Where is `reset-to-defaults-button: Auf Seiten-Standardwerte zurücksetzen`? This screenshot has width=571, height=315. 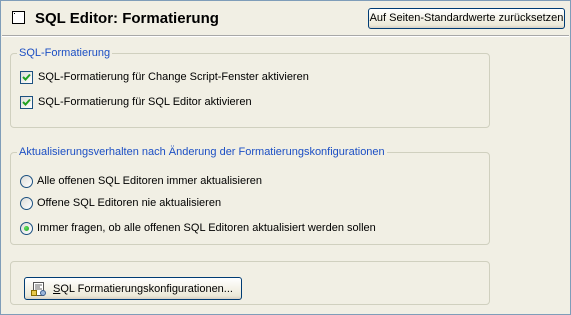
reset-to-defaults-button: Auf Seiten-Standardwerte zurücksetzen is located at coordinates (466, 18).